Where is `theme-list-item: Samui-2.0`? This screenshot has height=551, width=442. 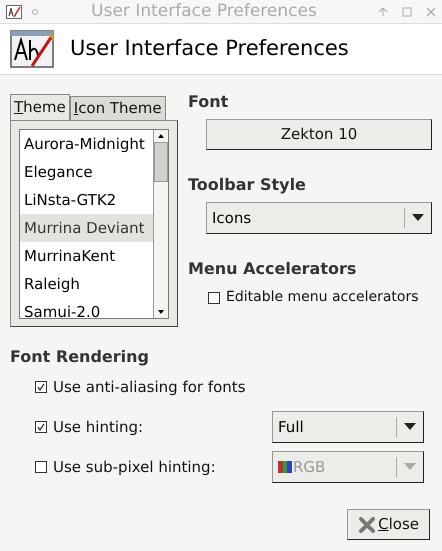
theme-list-item: Samui-2.0 is located at coordinates (86, 308).